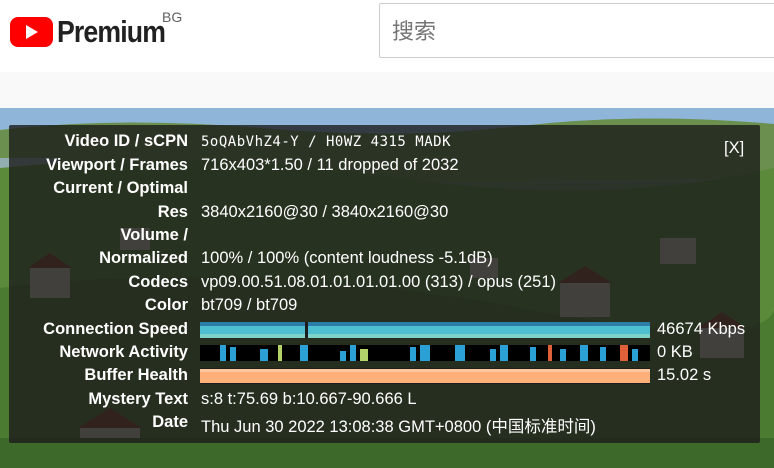  I want to click on network-activity-value: 0 KB, so click(675, 352).